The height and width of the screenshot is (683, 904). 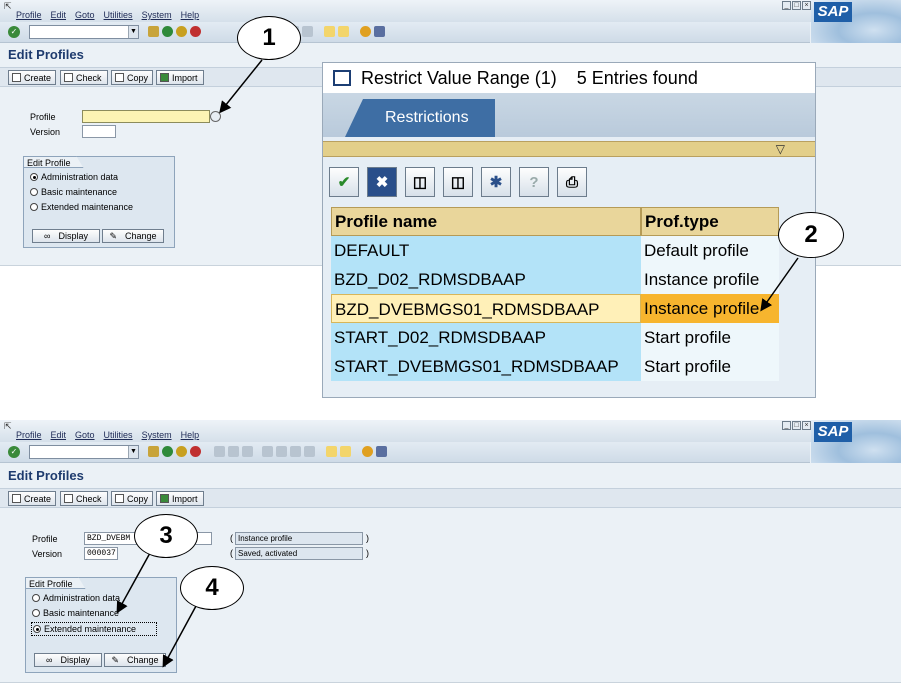 I want to click on table-row-profile-name: START_DVEBMGS01_RDMSDBAAP, so click(x=486, y=366).